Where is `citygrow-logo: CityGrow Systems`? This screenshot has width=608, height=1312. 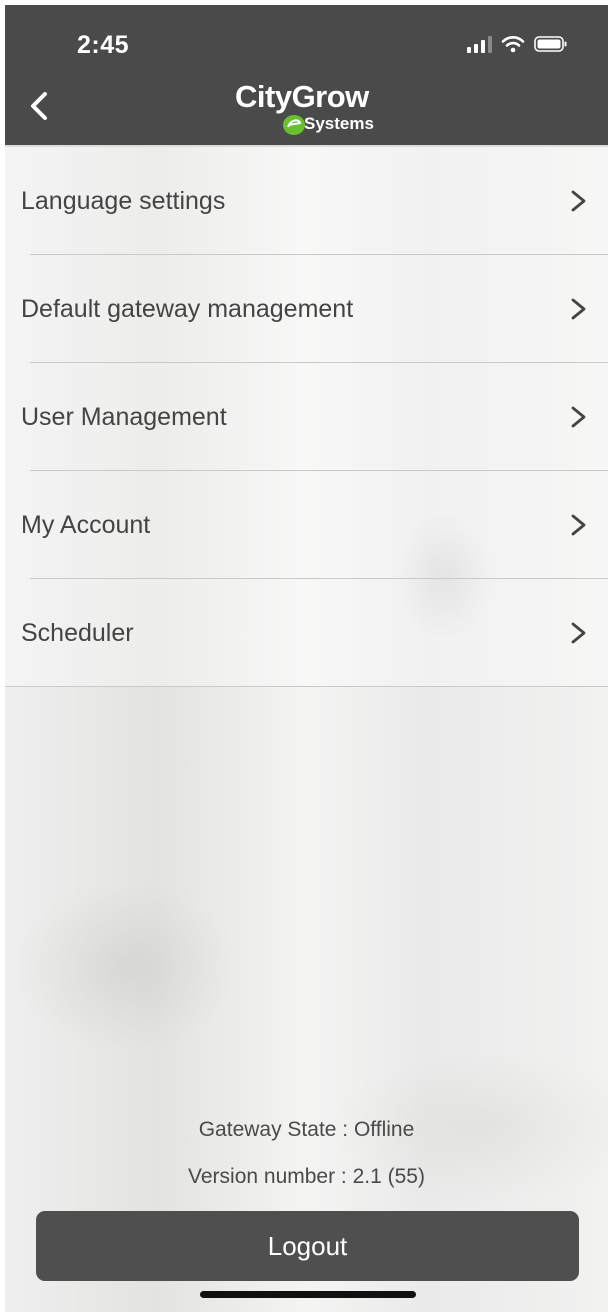 citygrow-logo: CityGrow Systems is located at coordinates (310, 107).